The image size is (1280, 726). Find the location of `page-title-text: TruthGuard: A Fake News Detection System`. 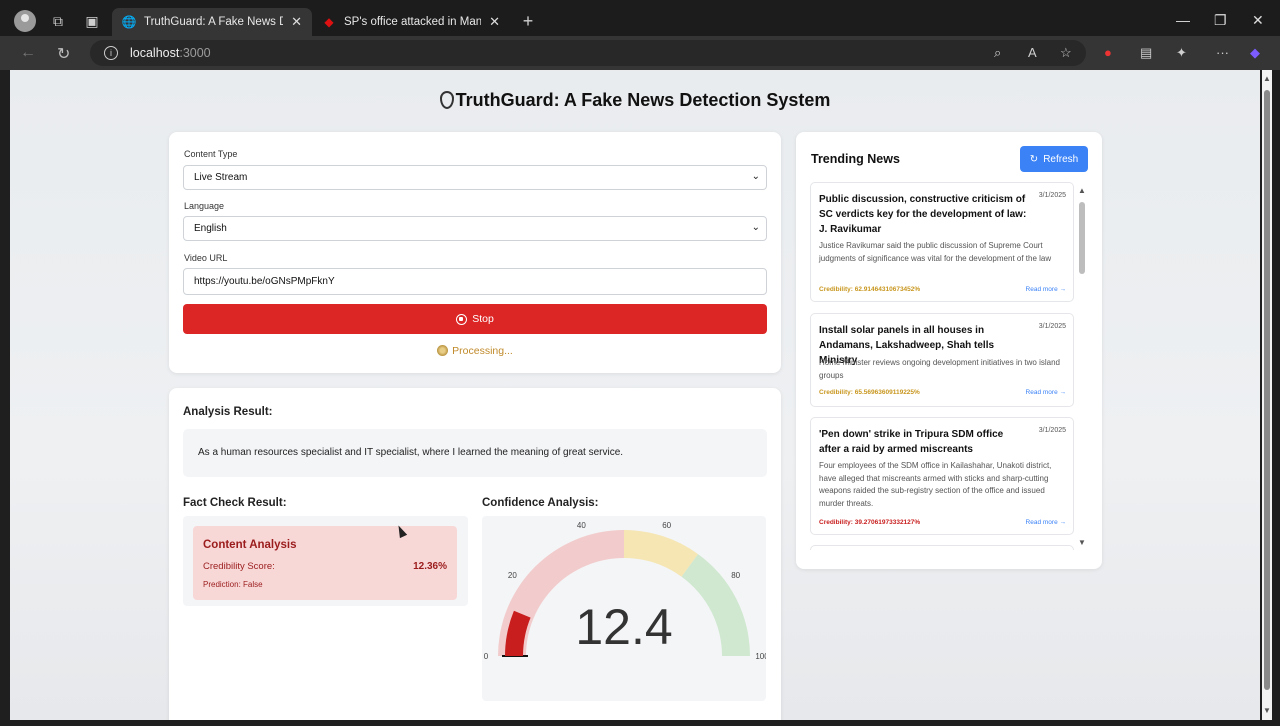

page-title-text: TruthGuard: A Fake News Detection System is located at coordinates (643, 100).